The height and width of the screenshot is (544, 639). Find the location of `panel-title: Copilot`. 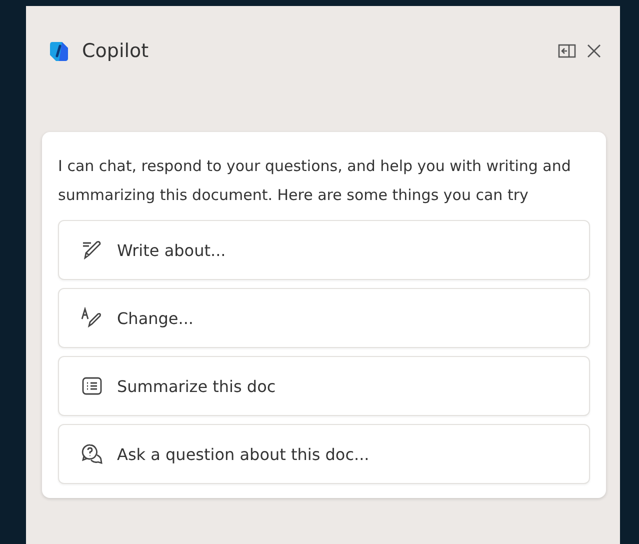

panel-title: Copilot is located at coordinates (115, 51).